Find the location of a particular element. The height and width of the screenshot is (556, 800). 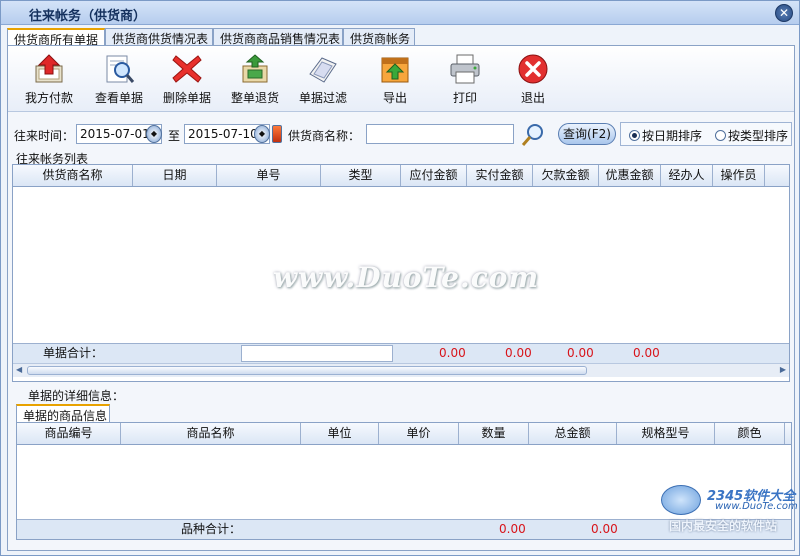

col-supplier: 供货商名称 is located at coordinates (73, 175).